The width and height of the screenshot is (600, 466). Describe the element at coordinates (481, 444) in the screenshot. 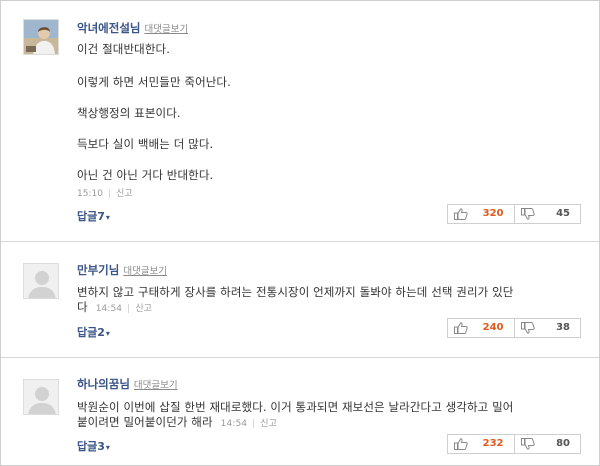

I see `like-button: 232` at that location.